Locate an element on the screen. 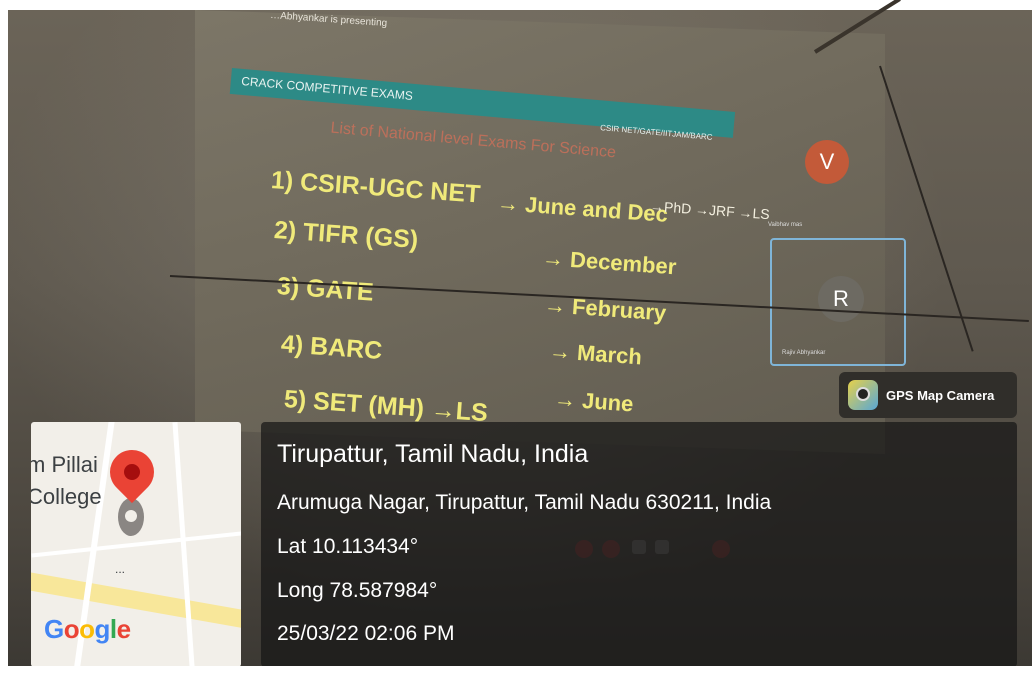 This screenshot has height=683, width=1032. longitude-text: Long 78.587984° is located at coordinates (357, 590).